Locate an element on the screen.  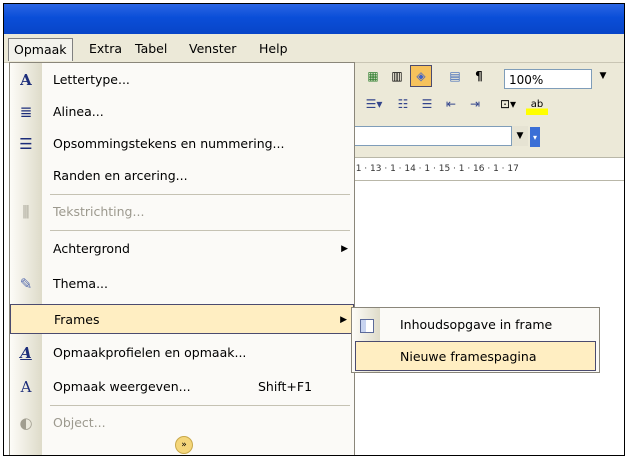
menu-tabel: Tabel is located at coordinates (151, 49).